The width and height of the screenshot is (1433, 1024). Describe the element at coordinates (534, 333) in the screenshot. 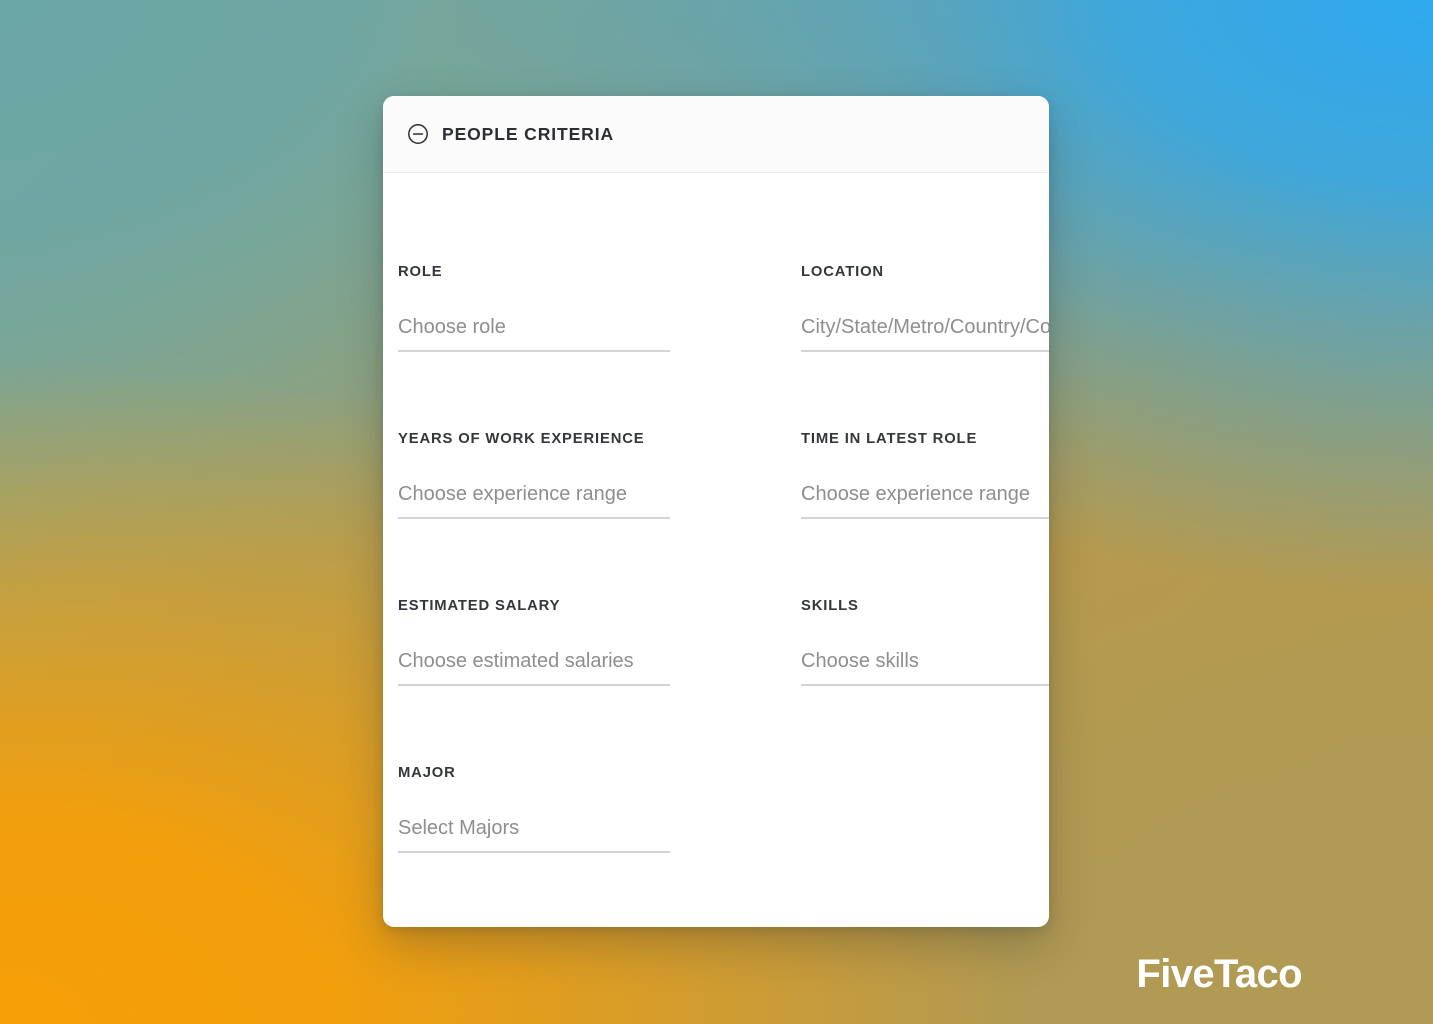

I see `role-select: Choose role` at that location.